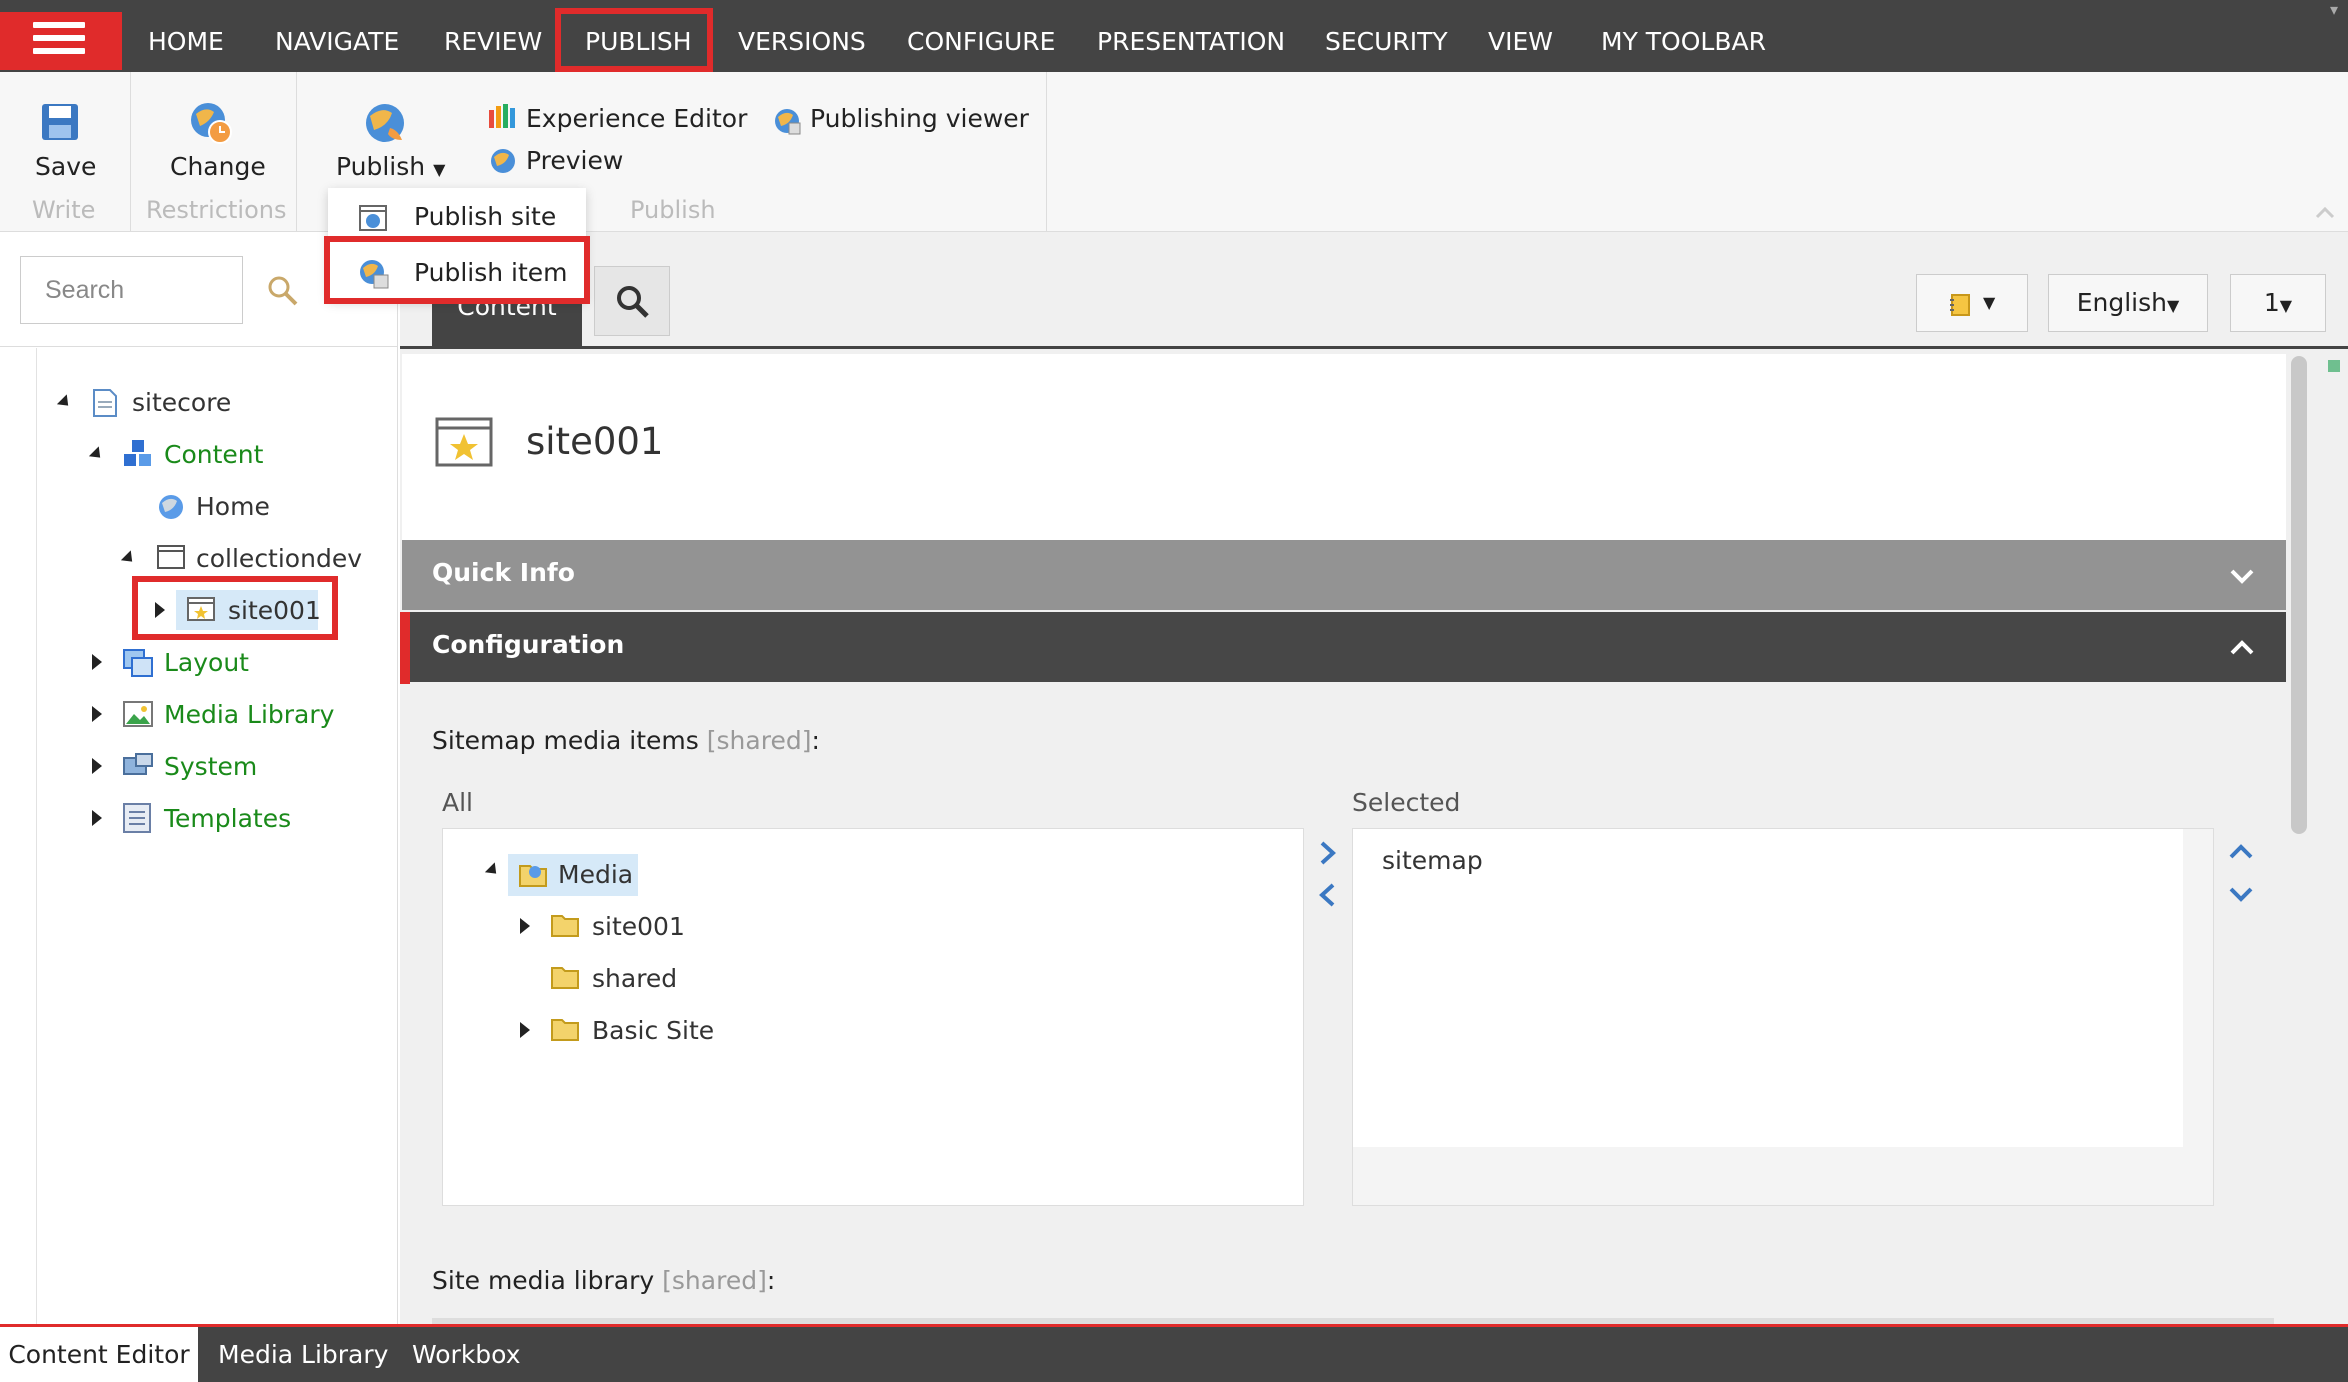 The width and height of the screenshot is (2348, 1382). What do you see at coordinates (1432, 860) in the screenshot?
I see `selected-item-sitemap: sitemap` at bounding box center [1432, 860].